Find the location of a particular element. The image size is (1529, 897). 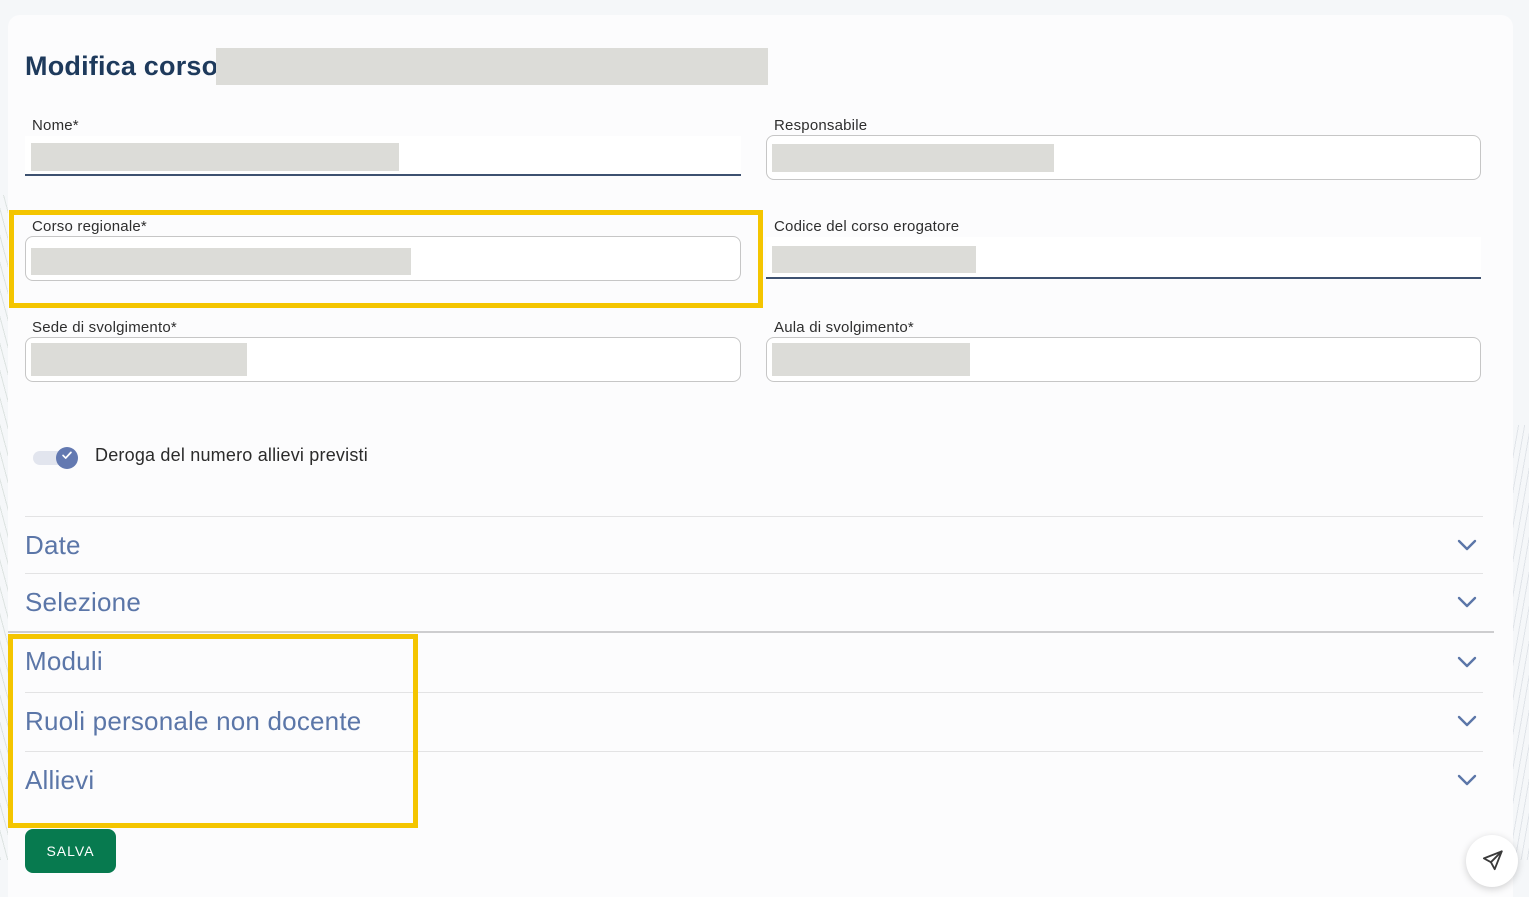

deroga-toggle-label: Deroga del numero allievi previsti is located at coordinates (231, 454).